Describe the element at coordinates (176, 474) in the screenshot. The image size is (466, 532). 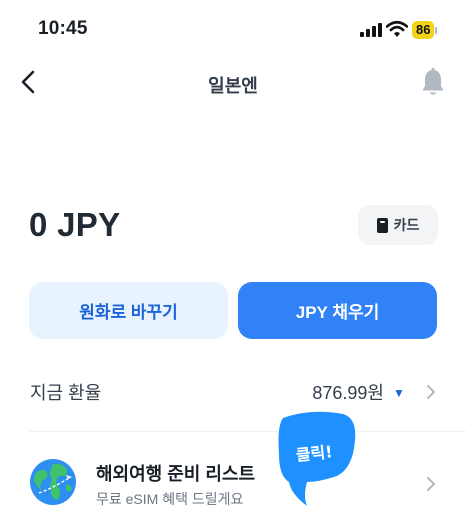
I see `promo-title: 해외여행 준비 리스트` at that location.